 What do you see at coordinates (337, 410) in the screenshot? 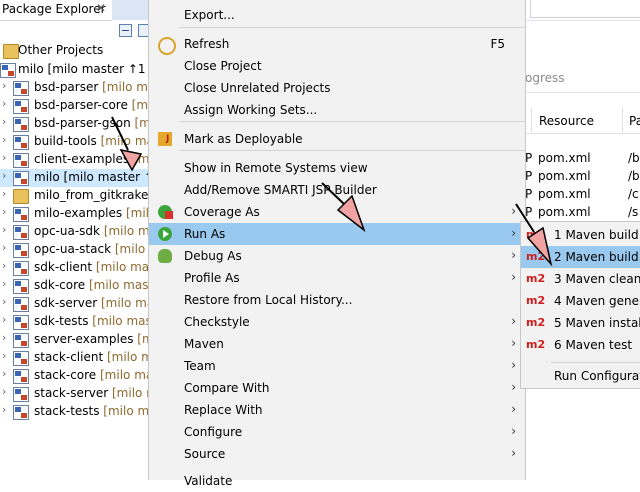
I see `menu-item-replace-with: Replace With ›` at bounding box center [337, 410].